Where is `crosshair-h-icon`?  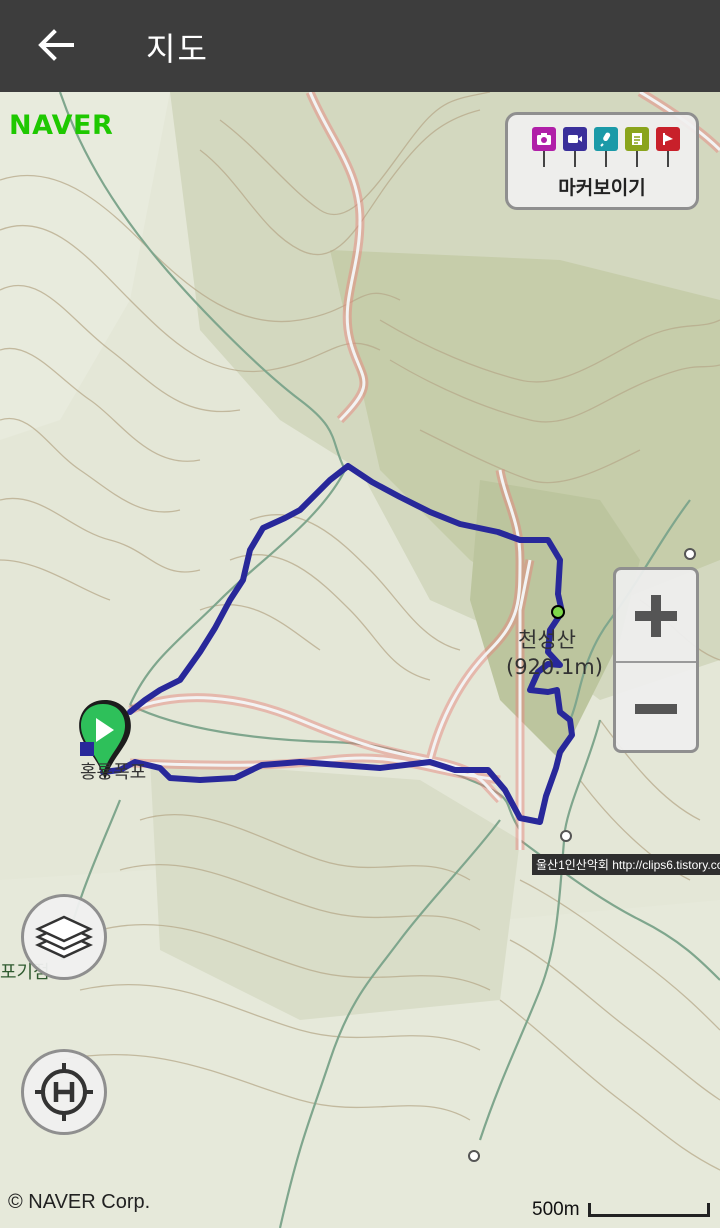 crosshair-h-icon is located at coordinates (64, 1092).